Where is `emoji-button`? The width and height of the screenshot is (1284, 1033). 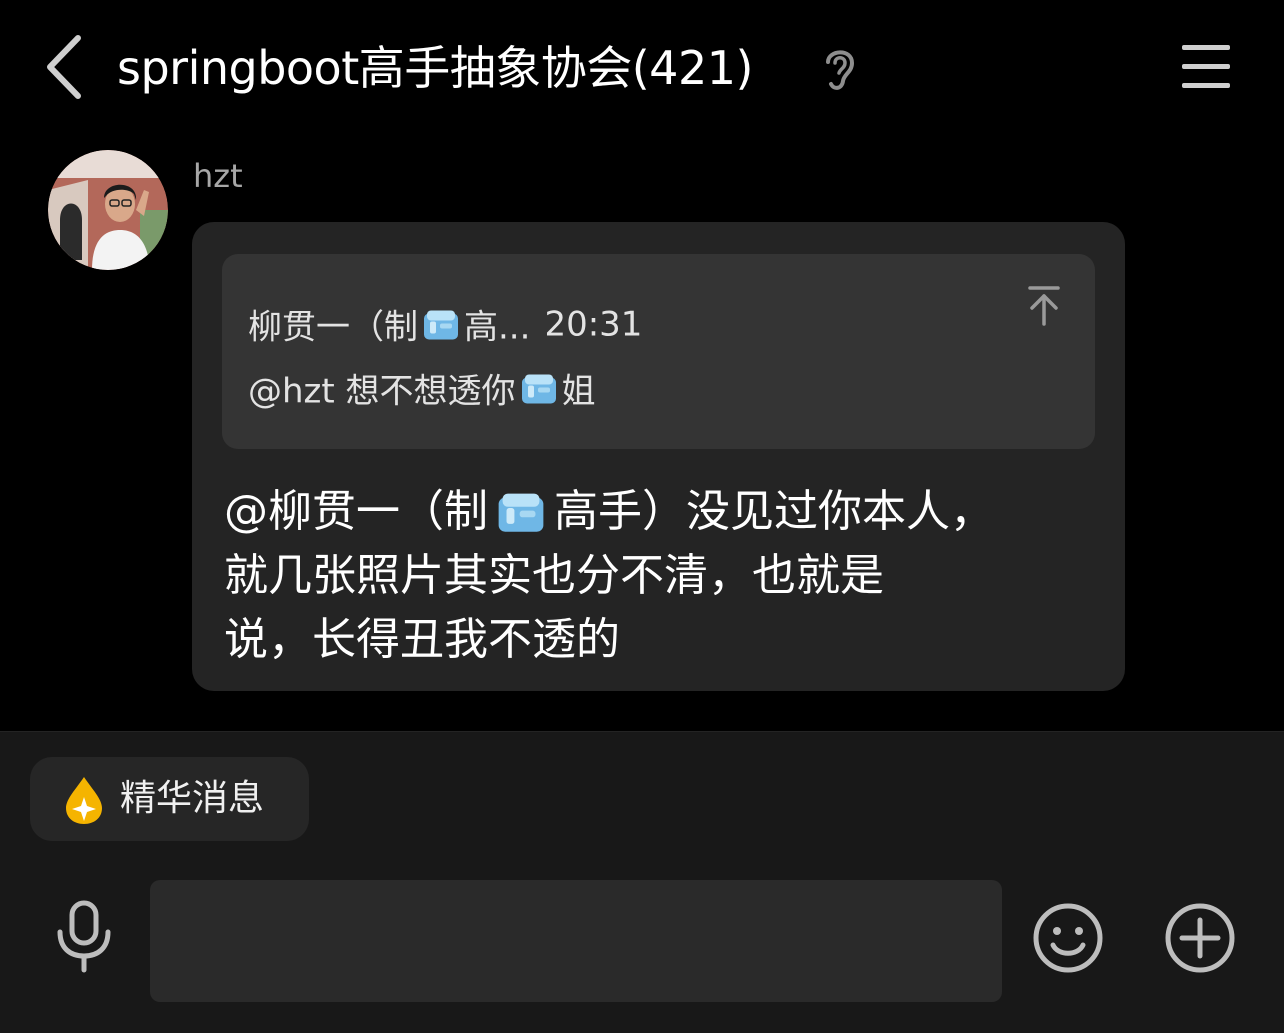
emoji-button is located at coordinates (1068, 938).